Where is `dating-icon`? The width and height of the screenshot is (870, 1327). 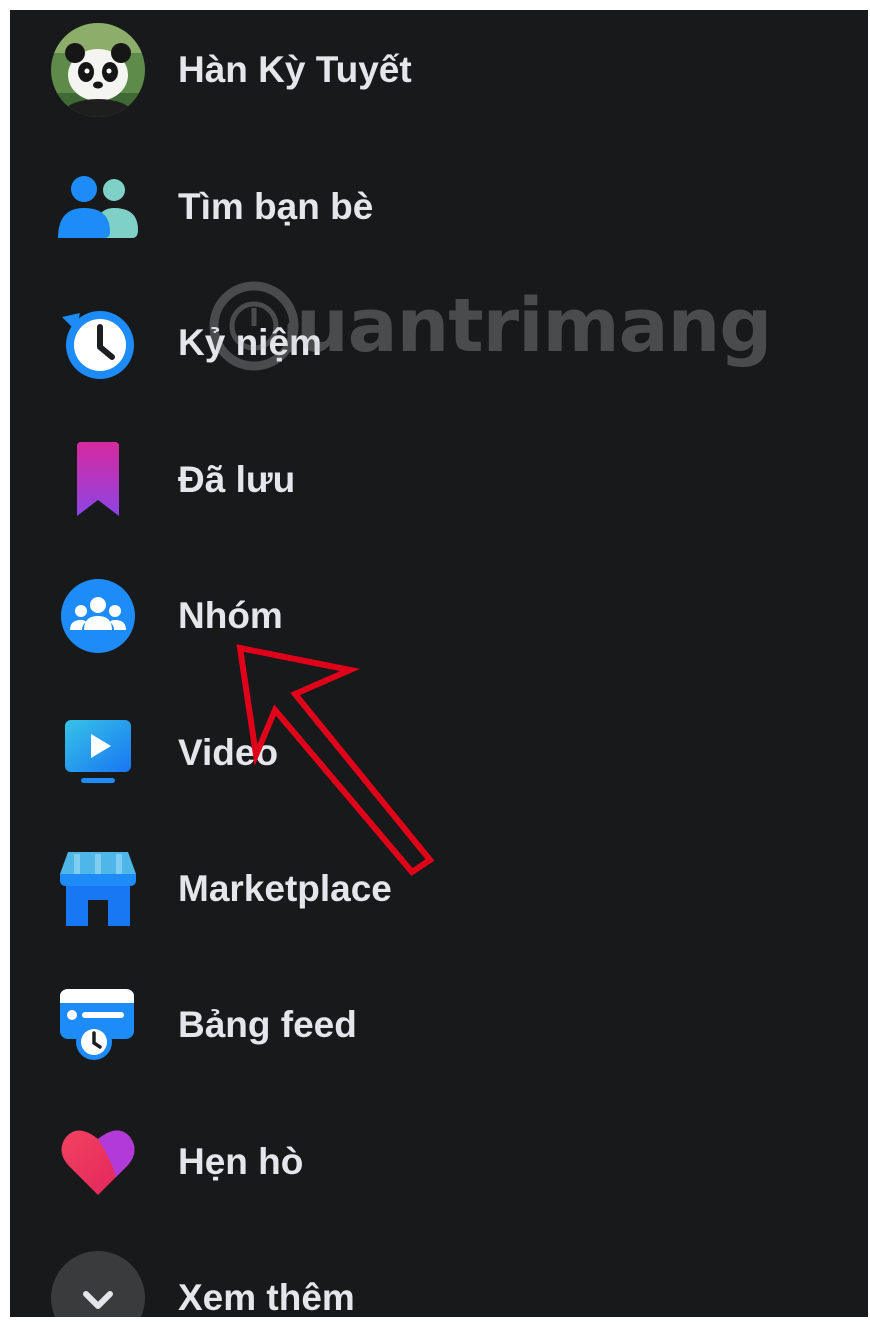
dating-icon is located at coordinates (98, 1162).